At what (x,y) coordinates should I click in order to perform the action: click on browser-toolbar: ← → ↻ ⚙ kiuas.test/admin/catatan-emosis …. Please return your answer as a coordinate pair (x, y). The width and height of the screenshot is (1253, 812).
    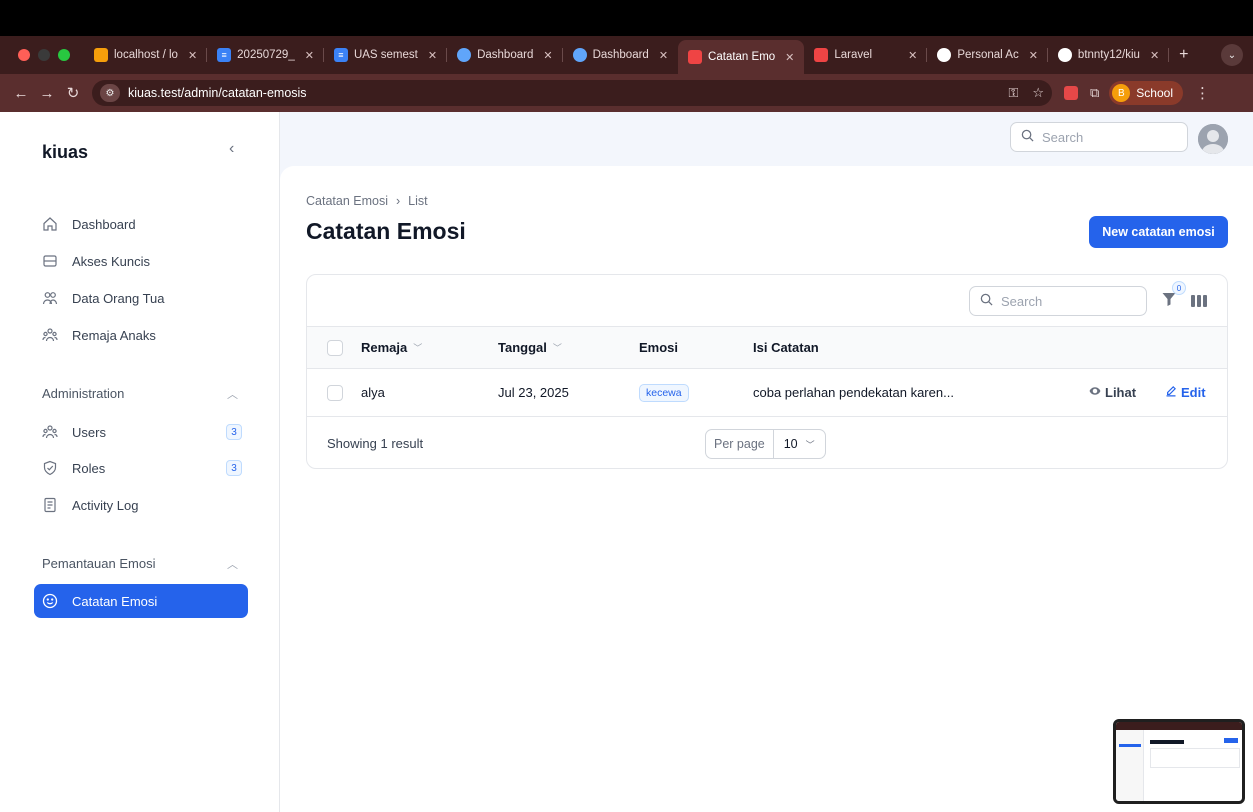
    Looking at the image, I should click on (626, 93).